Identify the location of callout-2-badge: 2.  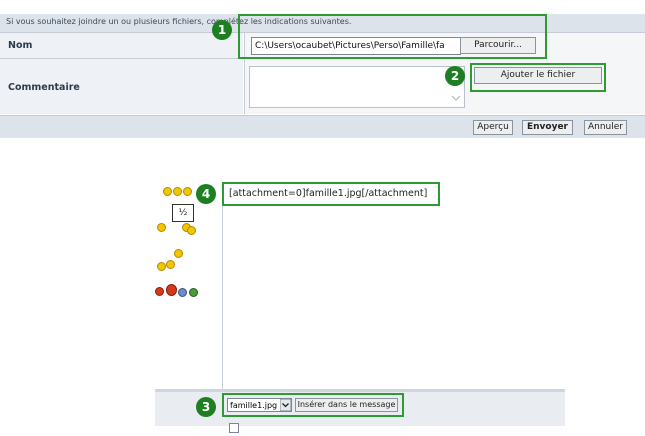
(455, 76).